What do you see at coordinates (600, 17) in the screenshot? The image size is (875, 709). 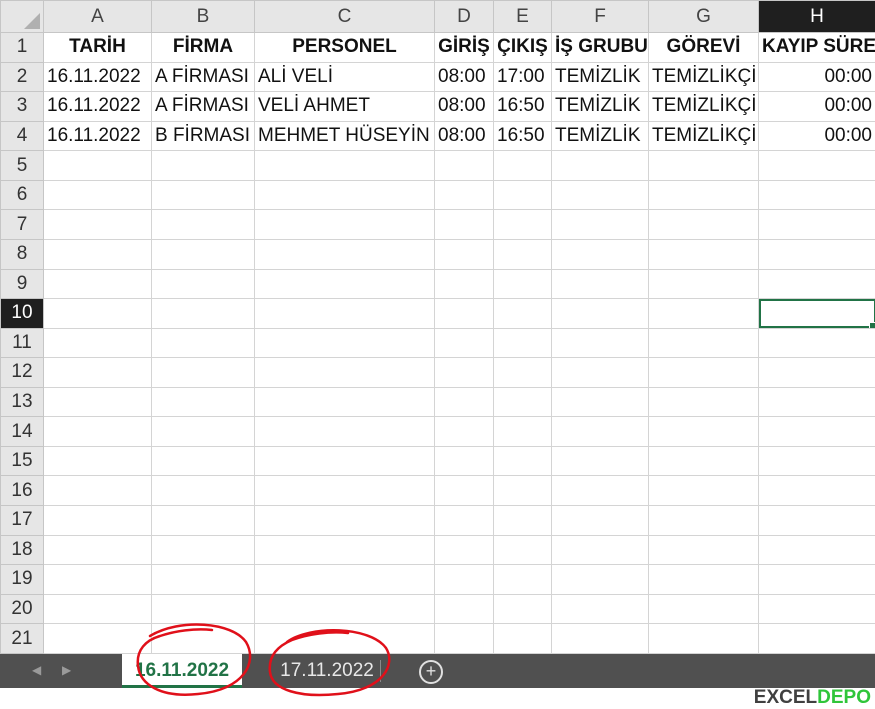 I see `column-header-f: F` at bounding box center [600, 17].